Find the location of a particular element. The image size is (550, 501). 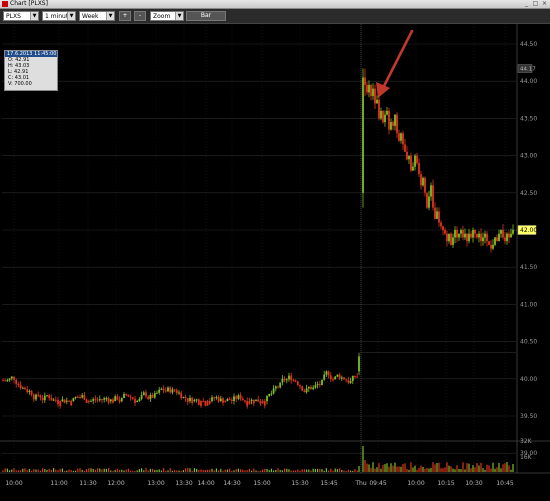

window-title: Chart [PLXS] is located at coordinates (29, 3).